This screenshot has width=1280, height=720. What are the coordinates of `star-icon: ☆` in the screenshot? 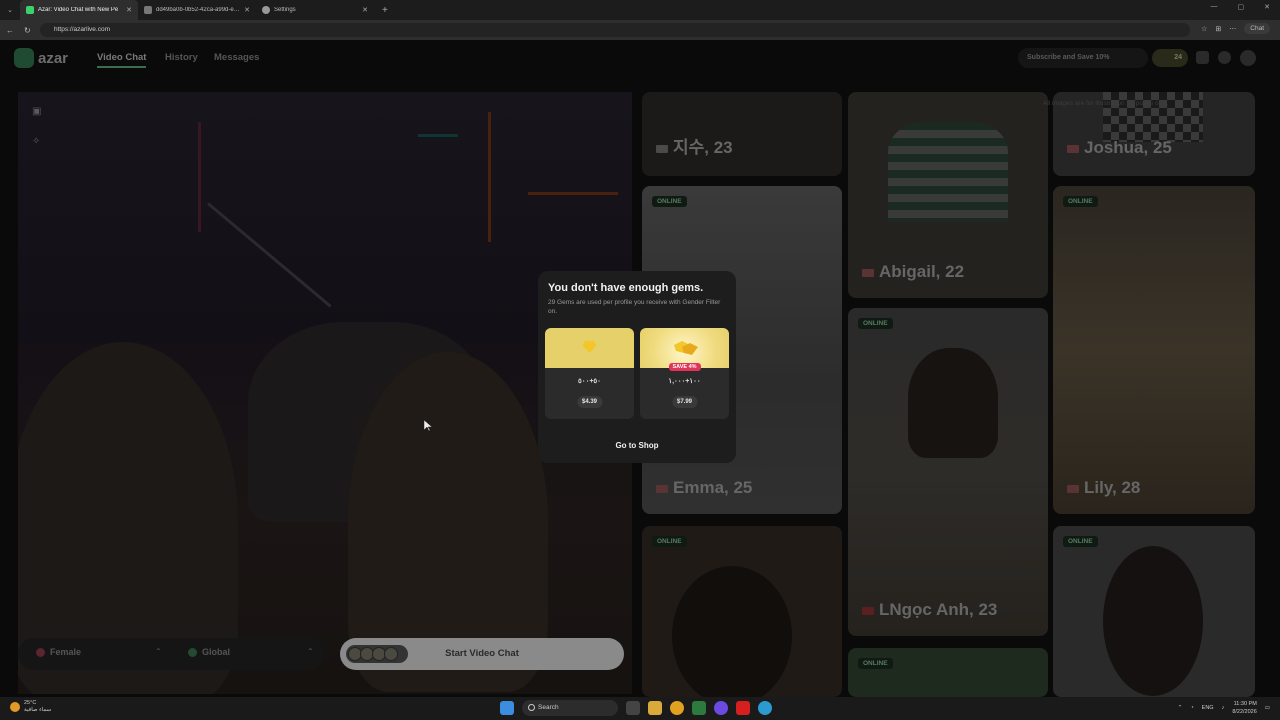 It's located at (1204, 29).